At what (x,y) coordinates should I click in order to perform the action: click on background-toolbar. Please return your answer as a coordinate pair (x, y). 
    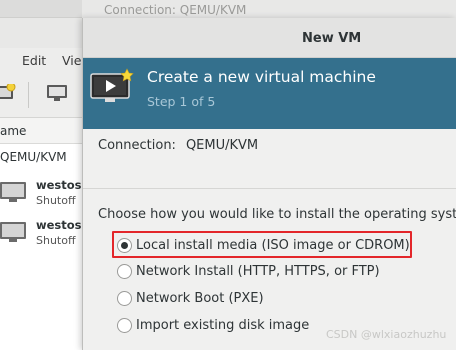
    Looking at the image, I should click on (41, 95).